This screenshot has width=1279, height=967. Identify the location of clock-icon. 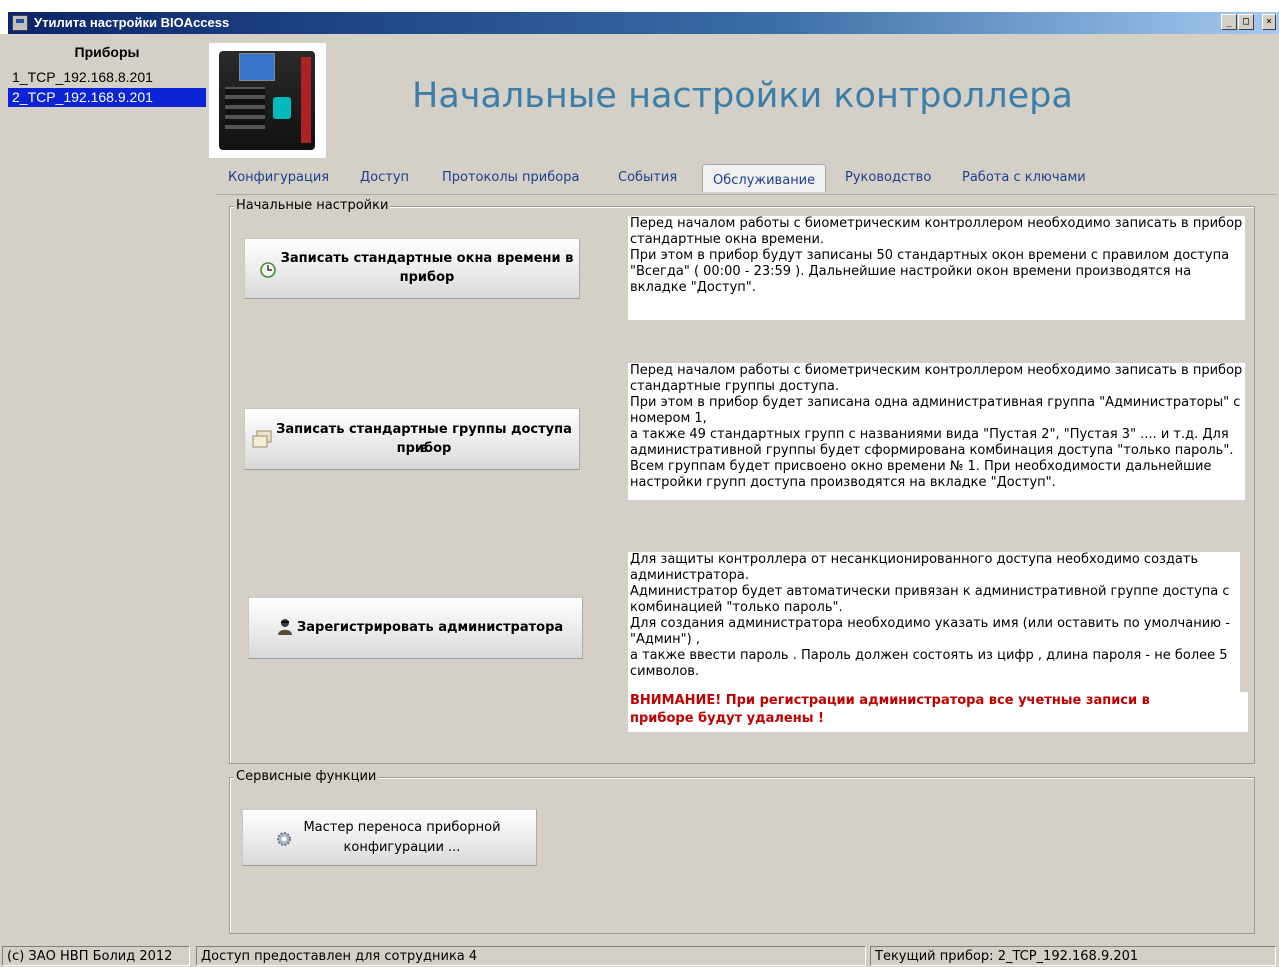
(268, 273).